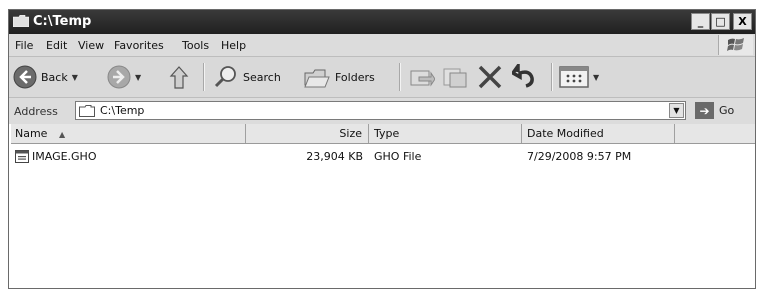 The height and width of the screenshot is (291, 763). I want to click on file-date-modified: 7/29/2008 9:57 PM, so click(579, 156).